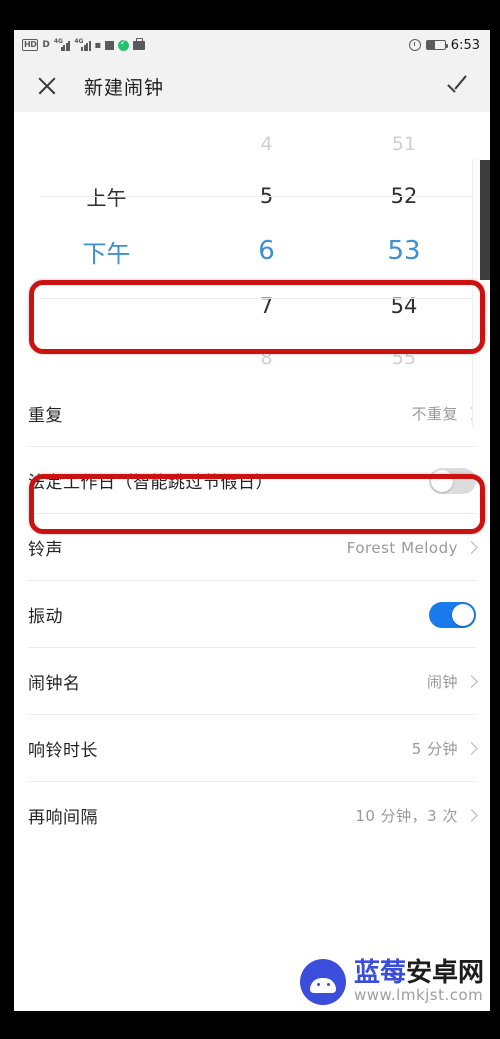 This screenshot has width=500, height=1039. Describe the element at coordinates (45, 416) in the screenshot. I see `row-label: 重复` at that location.